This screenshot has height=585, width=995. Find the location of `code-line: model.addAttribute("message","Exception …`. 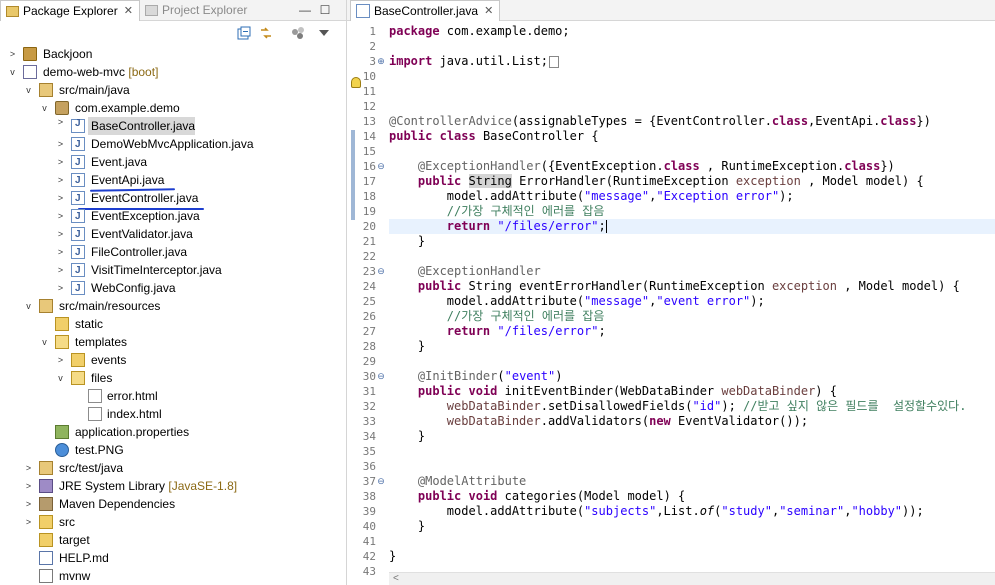

code-line: model.addAttribute("message","Exception … is located at coordinates (692, 196).